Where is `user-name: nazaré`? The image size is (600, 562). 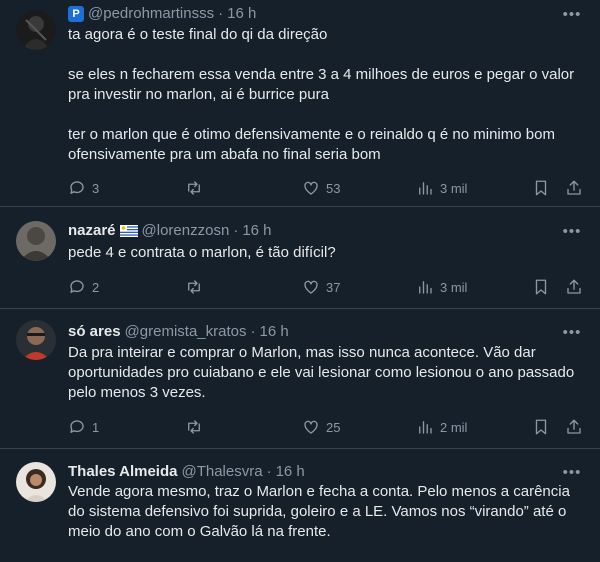 user-name: nazaré is located at coordinates (92, 231).